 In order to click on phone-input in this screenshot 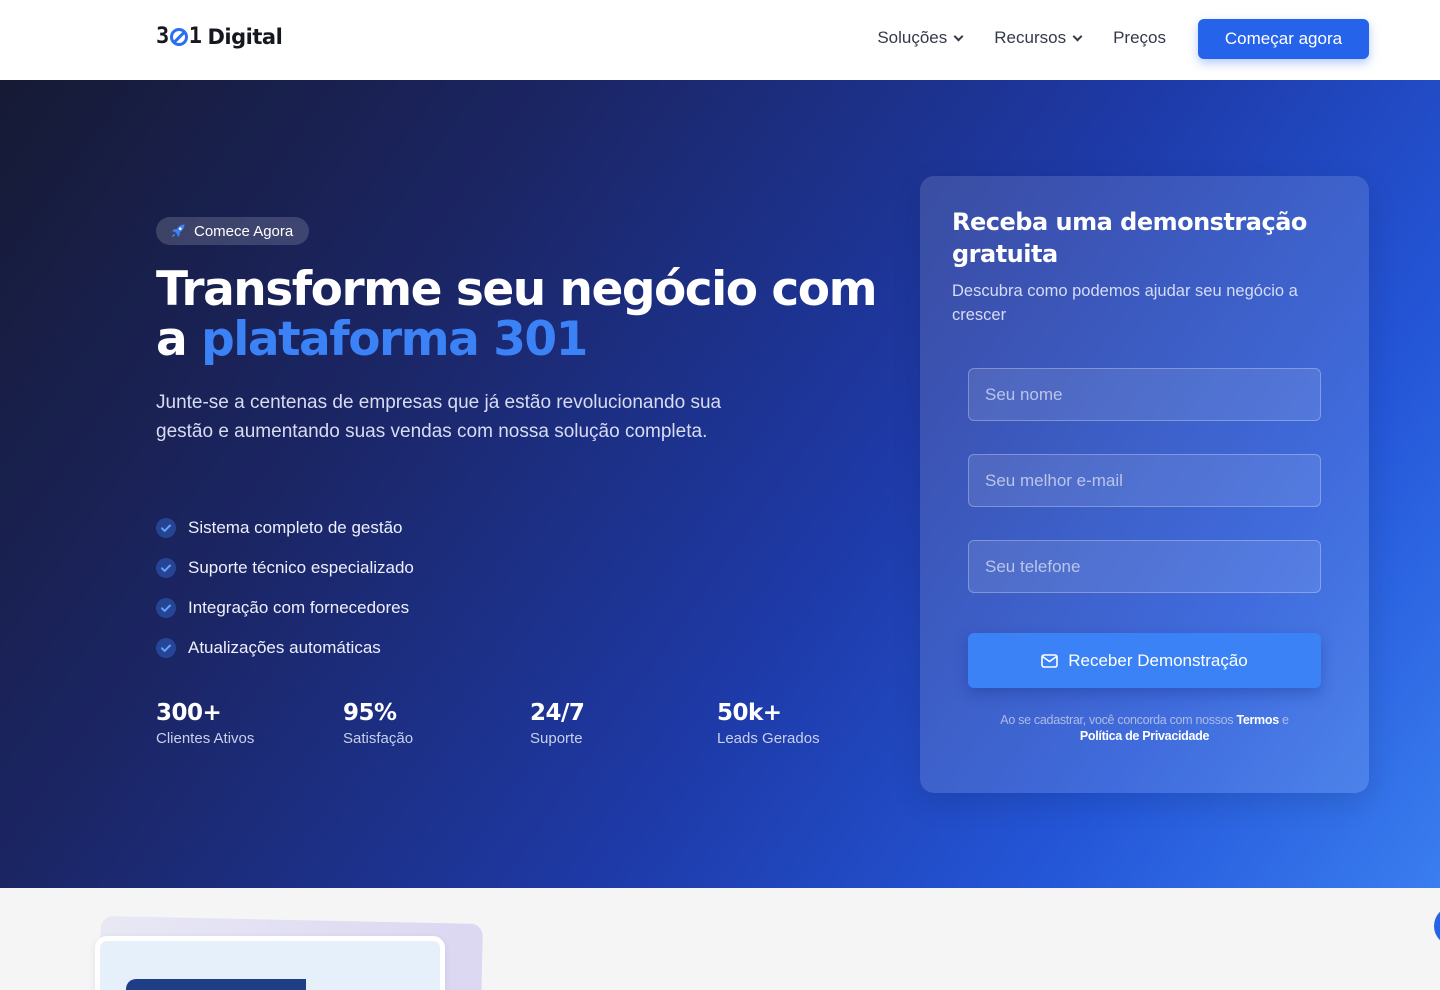, I will do `click(1144, 566)`.